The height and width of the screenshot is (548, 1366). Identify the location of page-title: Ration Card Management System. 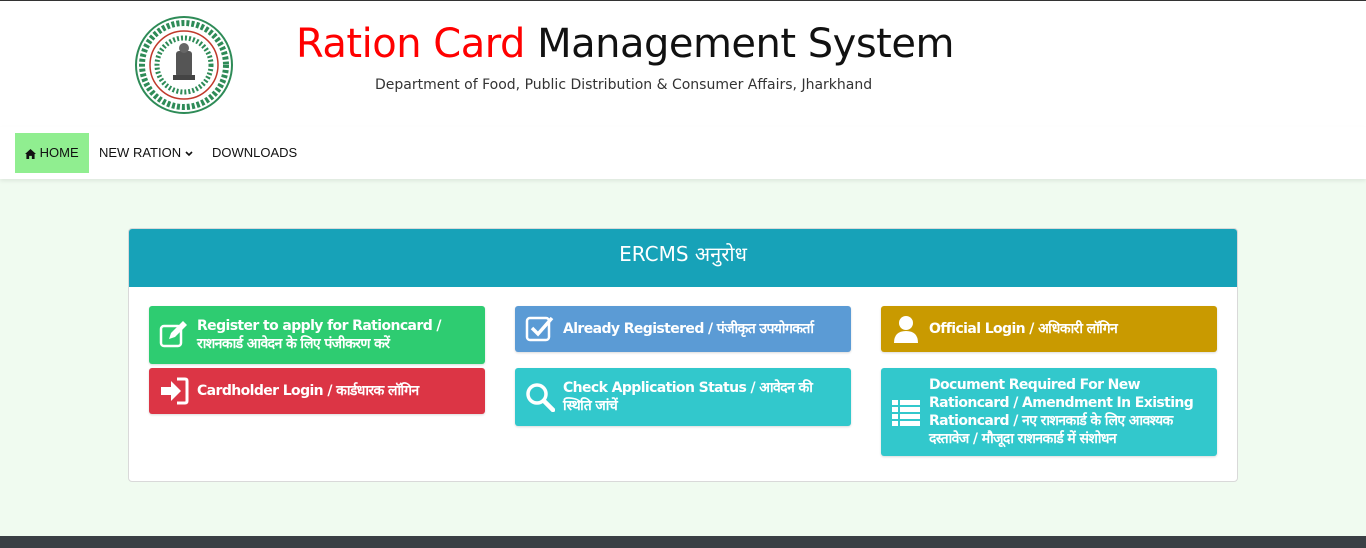
(625, 44).